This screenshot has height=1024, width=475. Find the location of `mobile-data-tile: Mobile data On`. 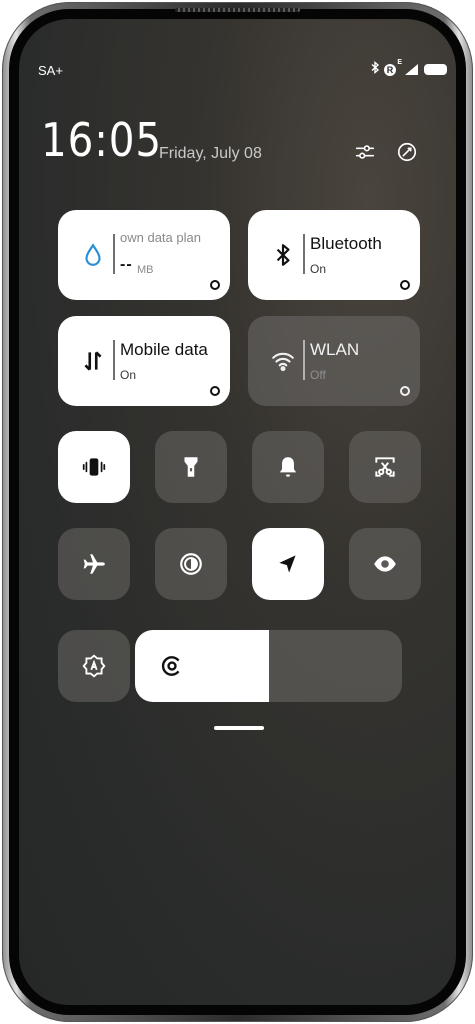

mobile-data-tile: Mobile data On is located at coordinates (144, 361).